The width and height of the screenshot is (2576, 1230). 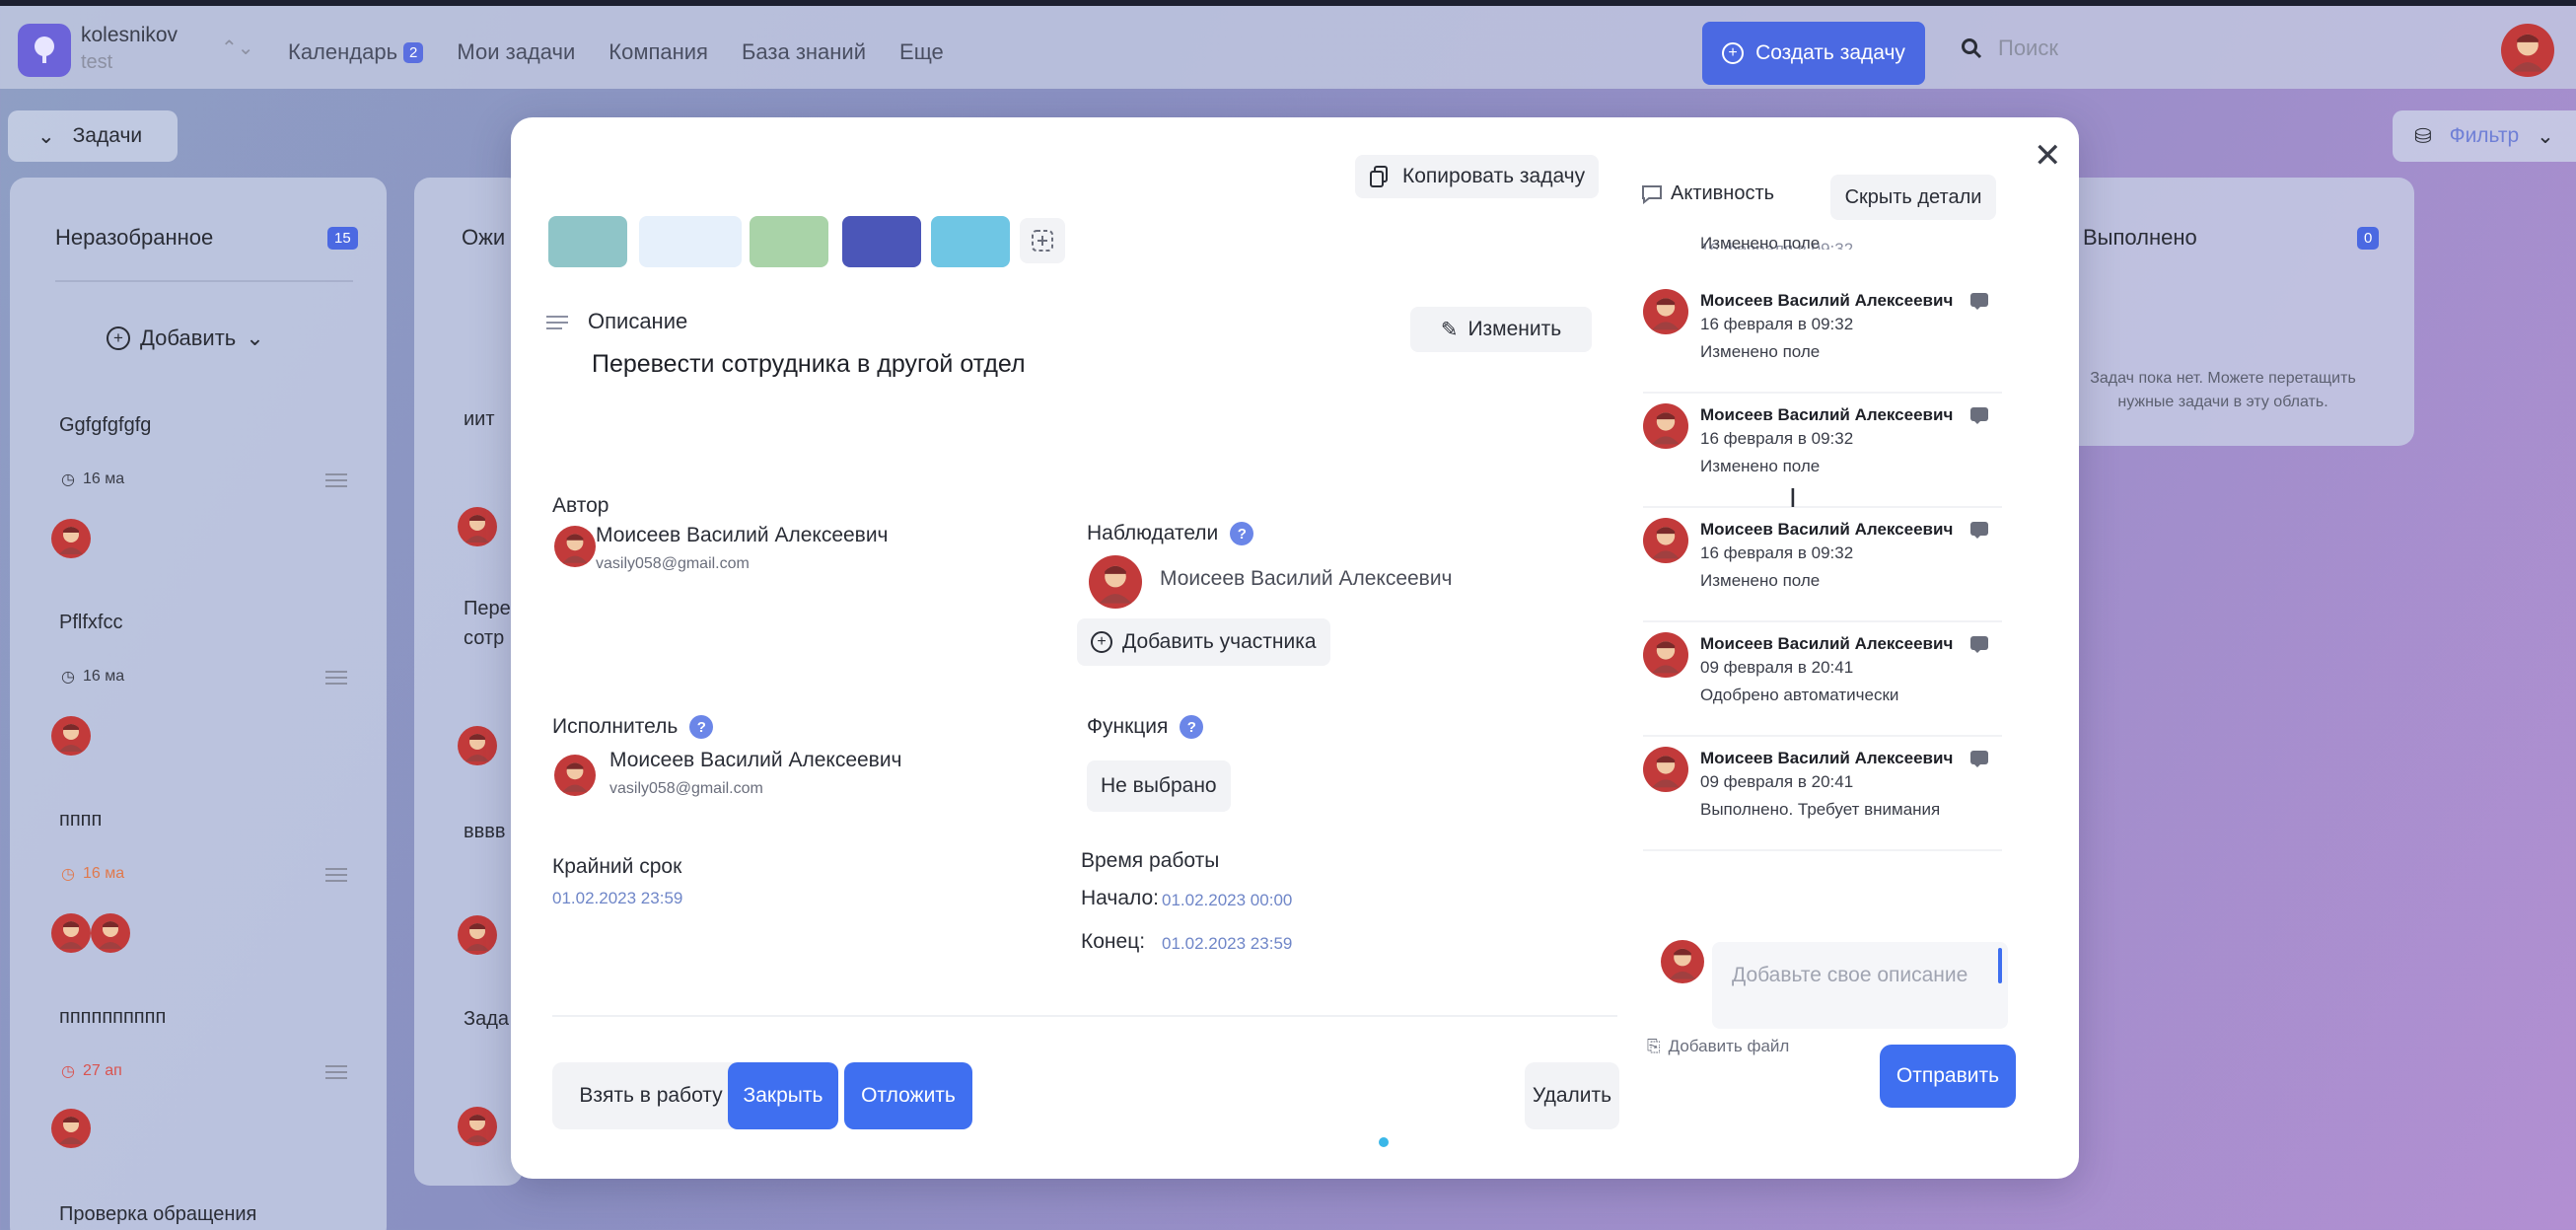 I want to click on hide-details-button: Скрыть детали, so click(x=1913, y=198).